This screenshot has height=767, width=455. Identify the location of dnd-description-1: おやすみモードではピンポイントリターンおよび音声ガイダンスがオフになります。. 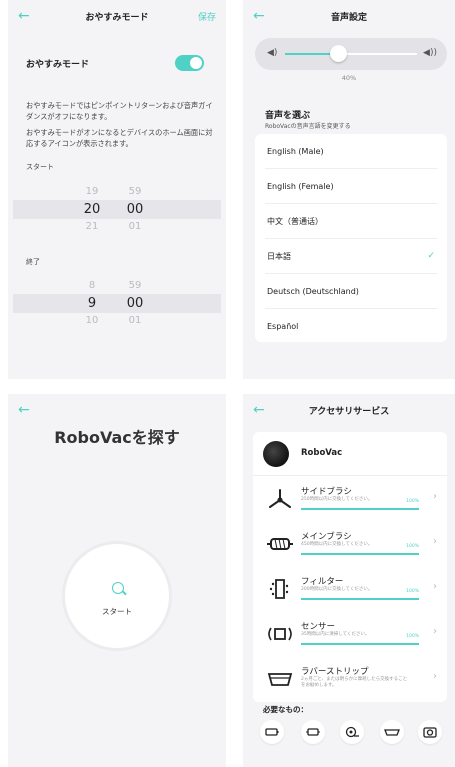
(119, 111).